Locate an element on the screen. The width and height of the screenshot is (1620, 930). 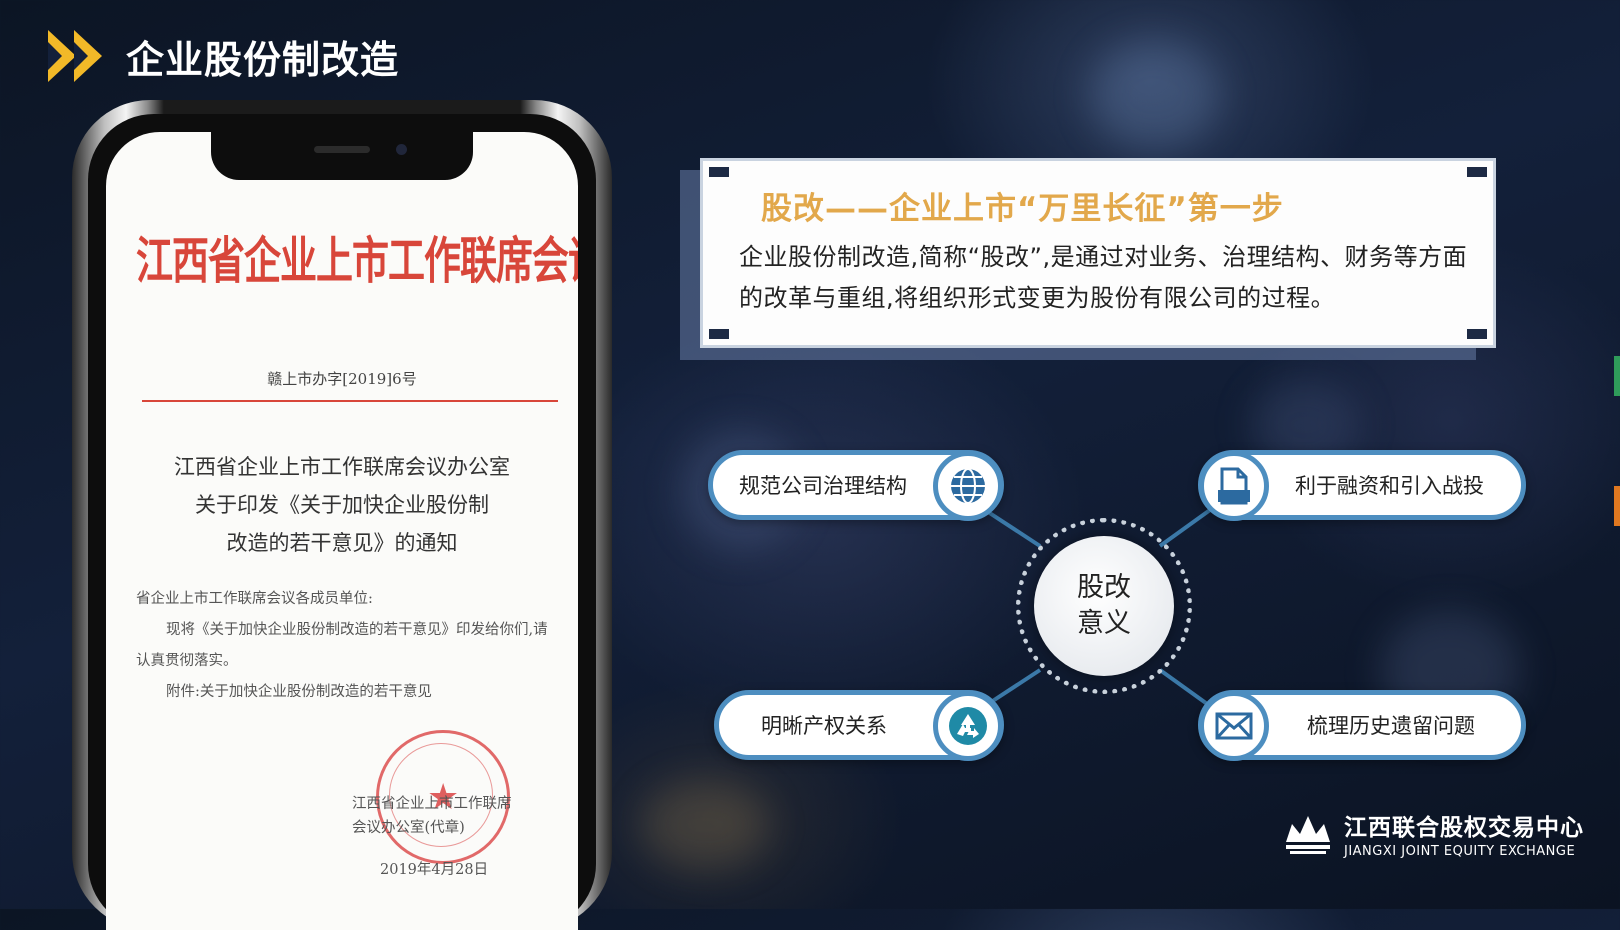
mindmap-item-governance: 规范公司治理结构 is located at coordinates (856, 485).